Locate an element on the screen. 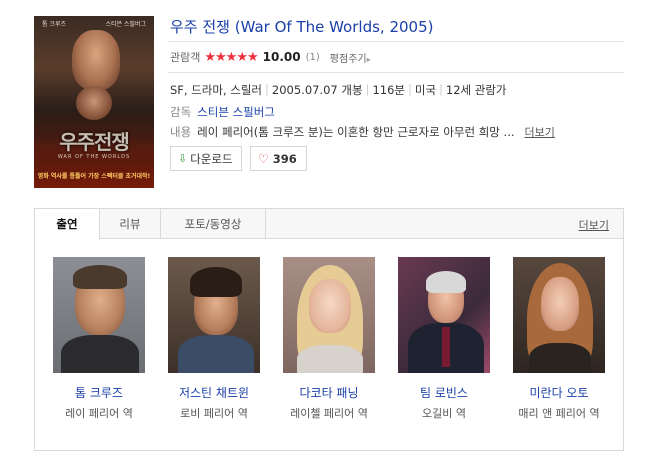 The width and height of the screenshot is (652, 464). tab-bar: 출연 리뷰 포토/동영상 더보기 is located at coordinates (329, 224).